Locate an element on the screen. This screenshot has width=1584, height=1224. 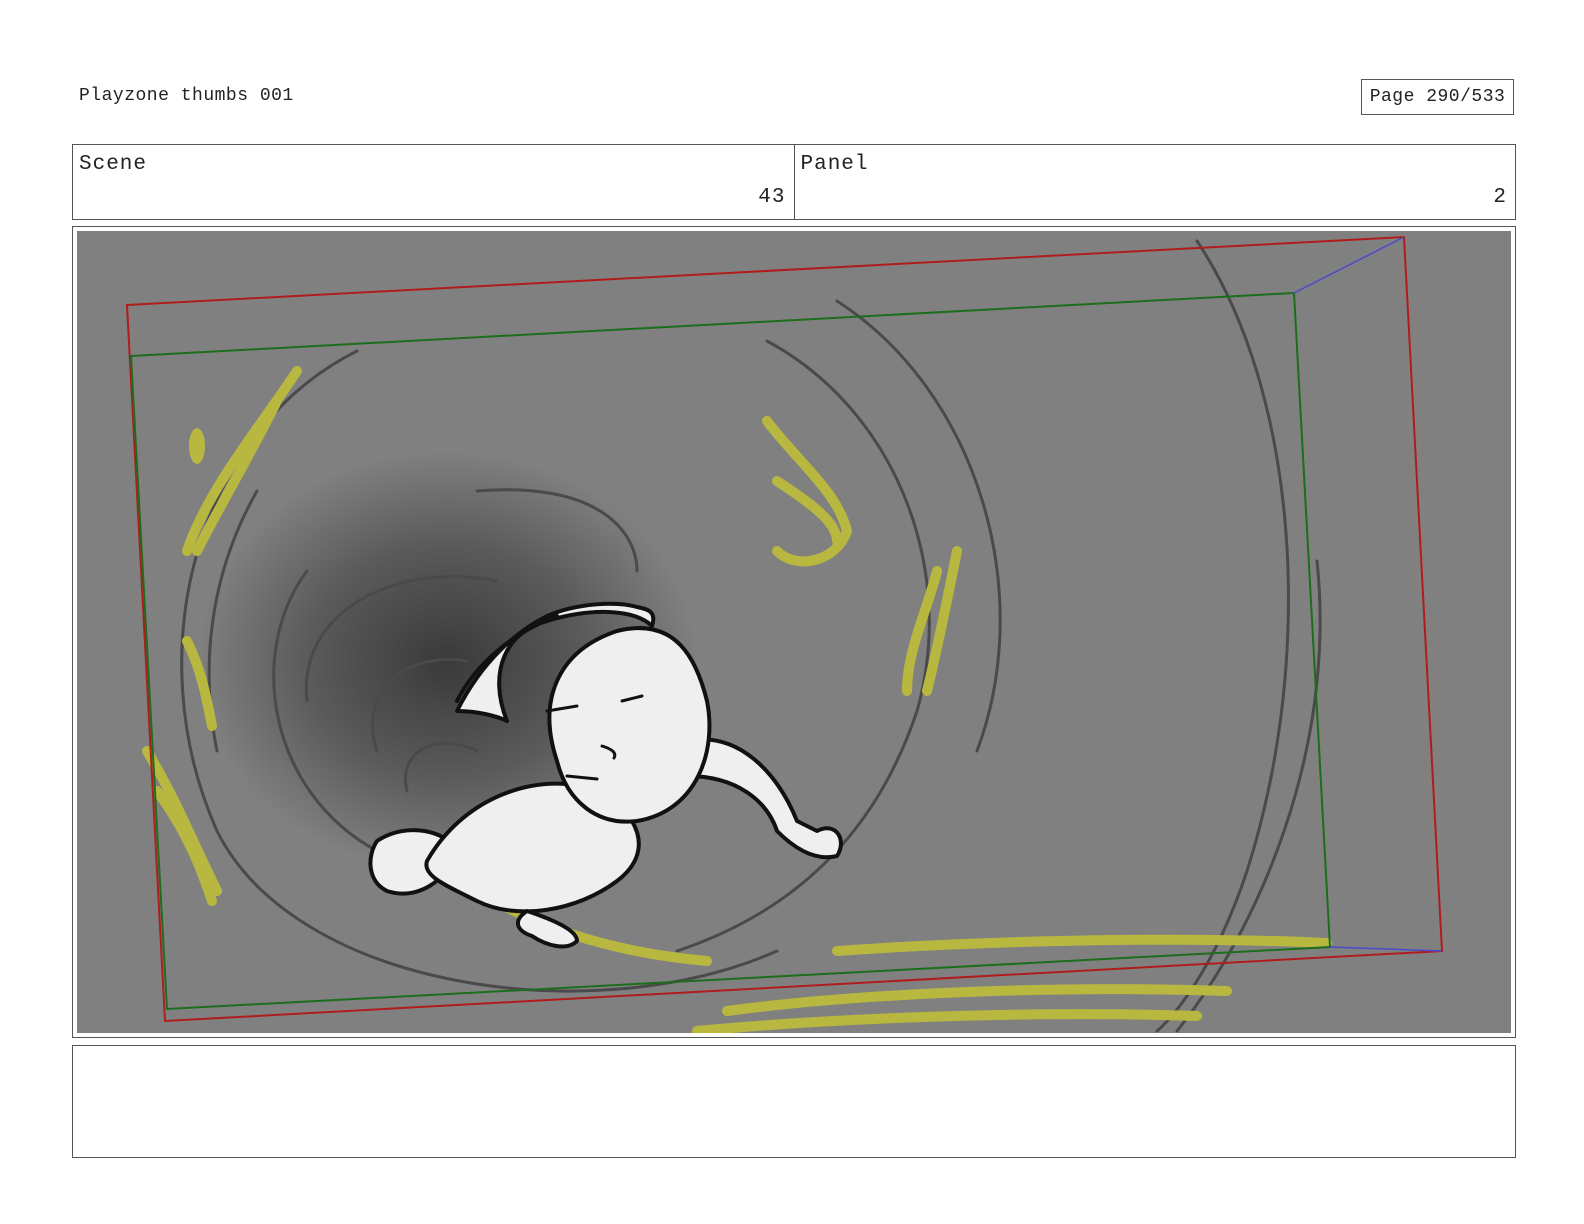
panel-cell: Panel 2 is located at coordinates (1154, 182).